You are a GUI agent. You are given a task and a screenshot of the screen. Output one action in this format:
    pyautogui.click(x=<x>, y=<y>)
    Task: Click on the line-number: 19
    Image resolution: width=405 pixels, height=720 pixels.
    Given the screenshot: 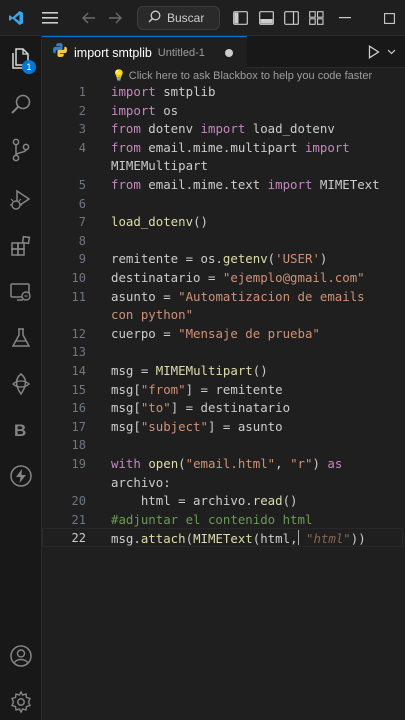 What is the action you would take?
    pyautogui.click(x=78, y=464)
    